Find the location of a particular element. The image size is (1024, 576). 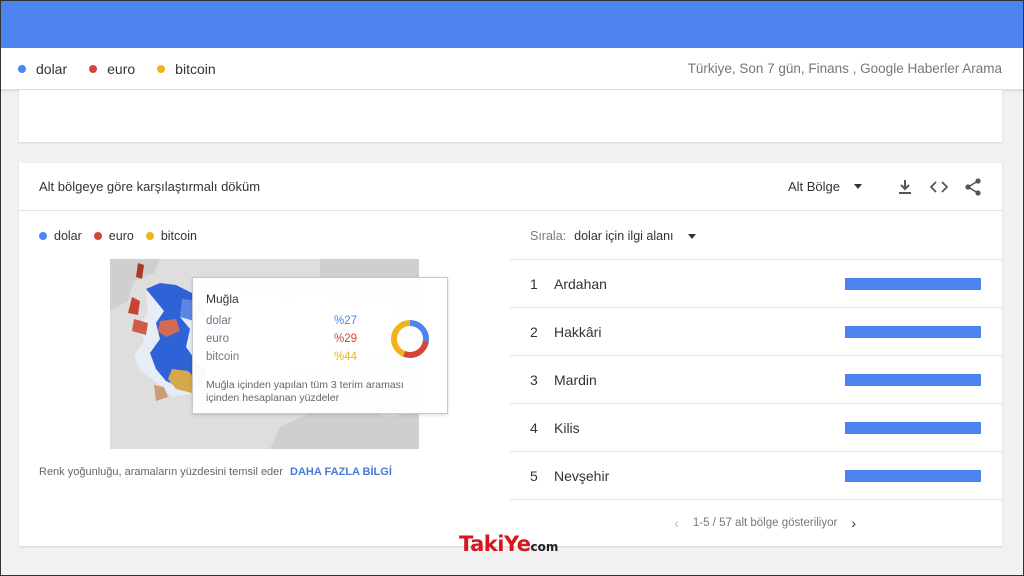

tooltip-value: %44 is located at coordinates (346, 357).